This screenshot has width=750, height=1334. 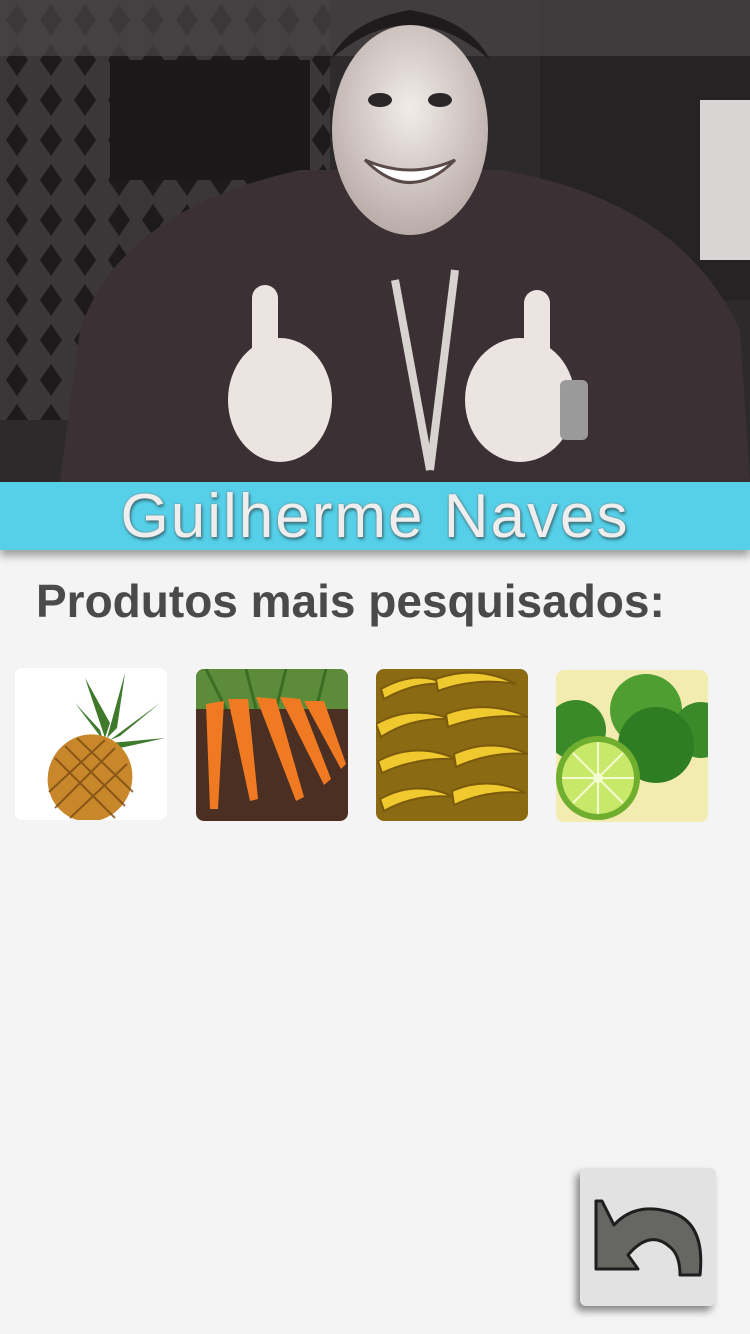 I want to click on products-list, so click(x=375, y=745).